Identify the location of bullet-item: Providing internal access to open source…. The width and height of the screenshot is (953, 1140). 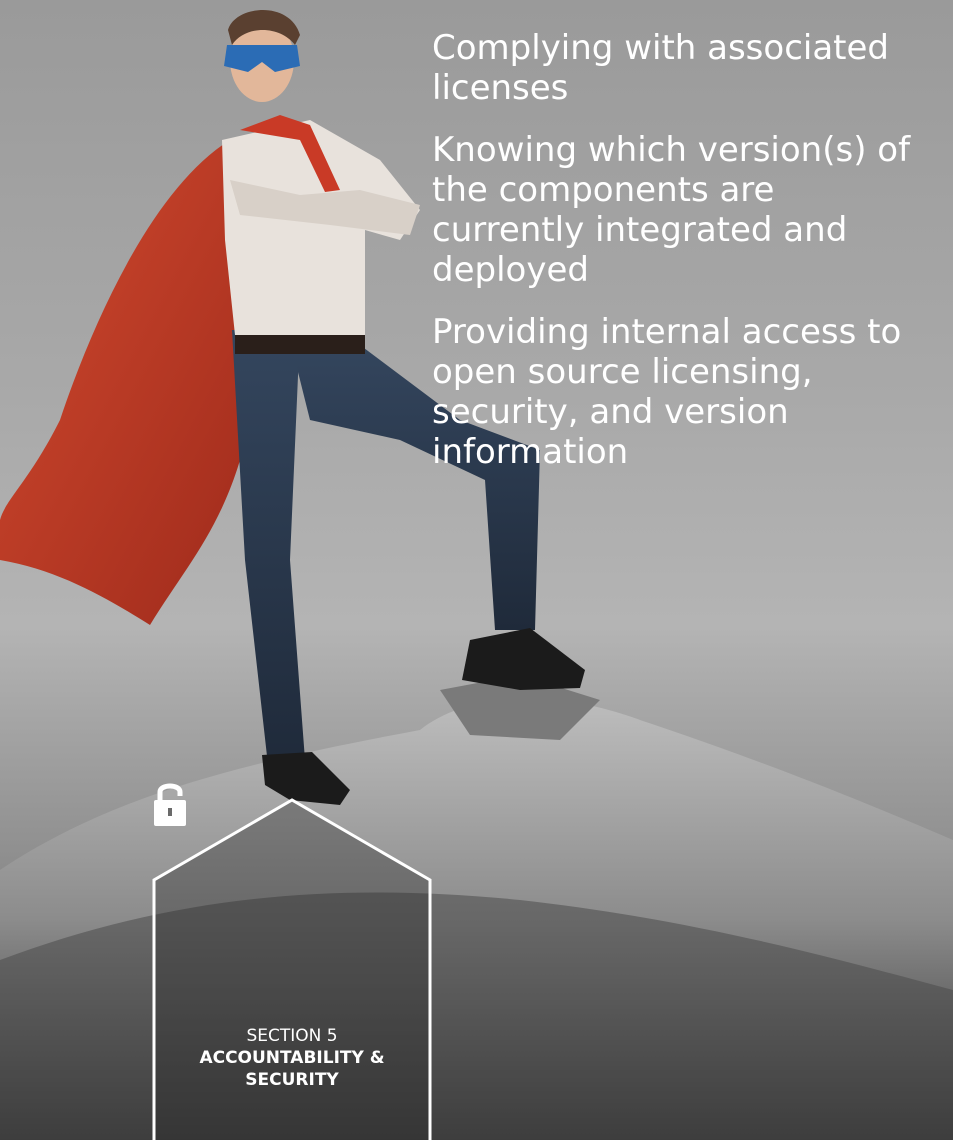
(667, 392).